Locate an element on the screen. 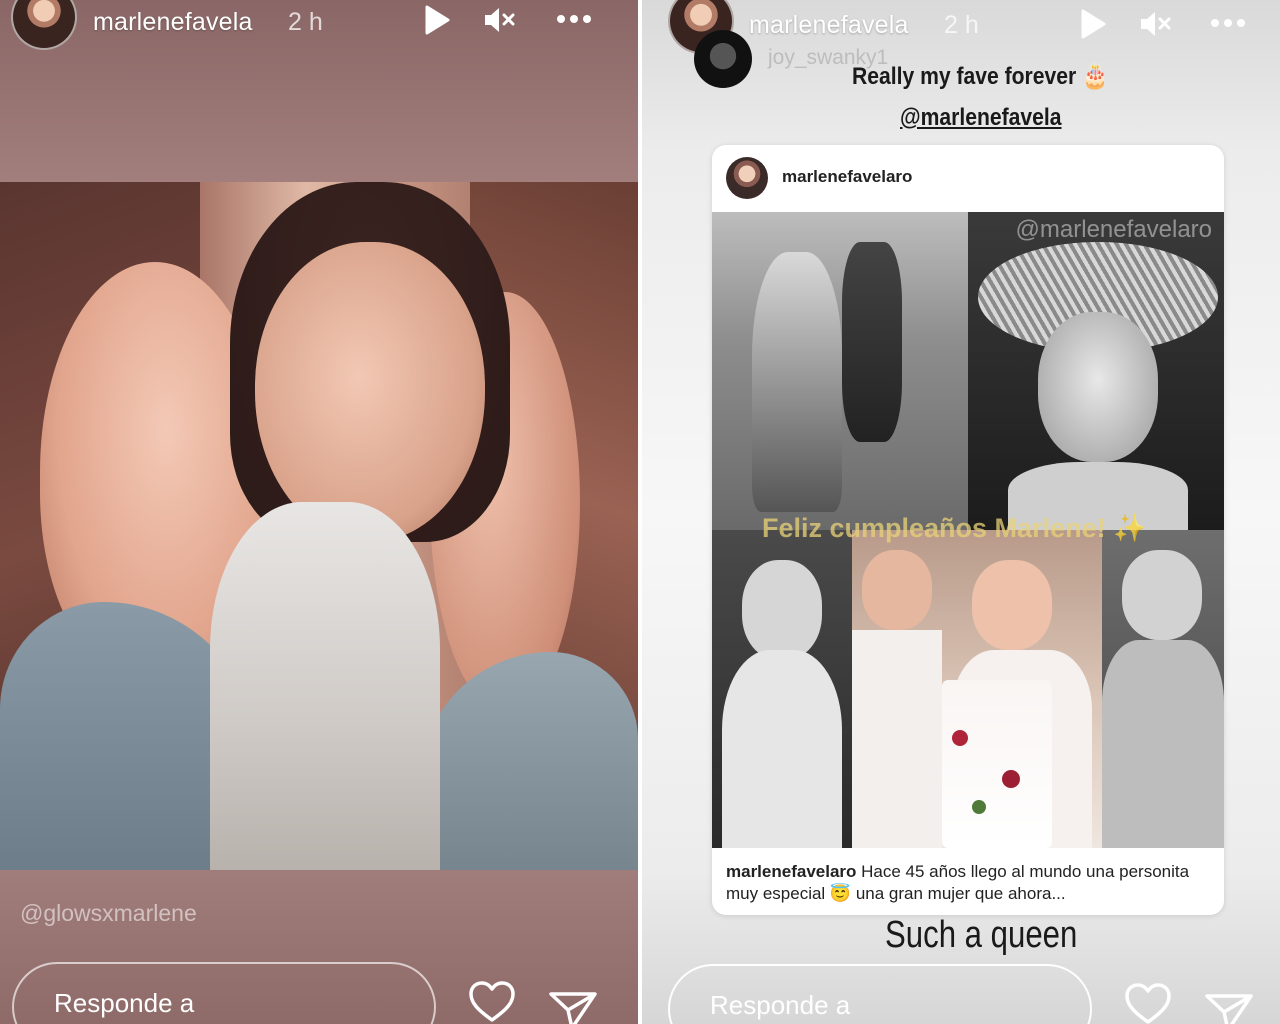 This screenshot has height=1024, width=1280. story-header: marlenefavela 2 h is located at coordinates (319, 25).